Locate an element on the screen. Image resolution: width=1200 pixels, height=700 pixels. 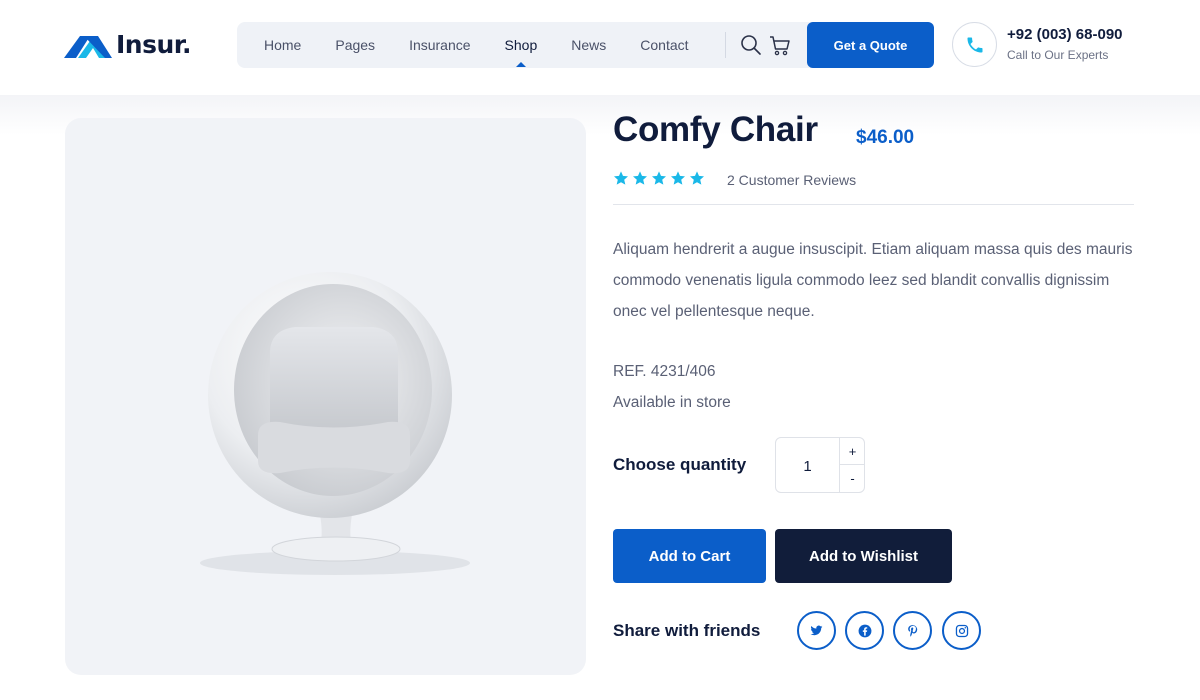
reviews-link: 2 Customer Reviews is located at coordinates (791, 180).